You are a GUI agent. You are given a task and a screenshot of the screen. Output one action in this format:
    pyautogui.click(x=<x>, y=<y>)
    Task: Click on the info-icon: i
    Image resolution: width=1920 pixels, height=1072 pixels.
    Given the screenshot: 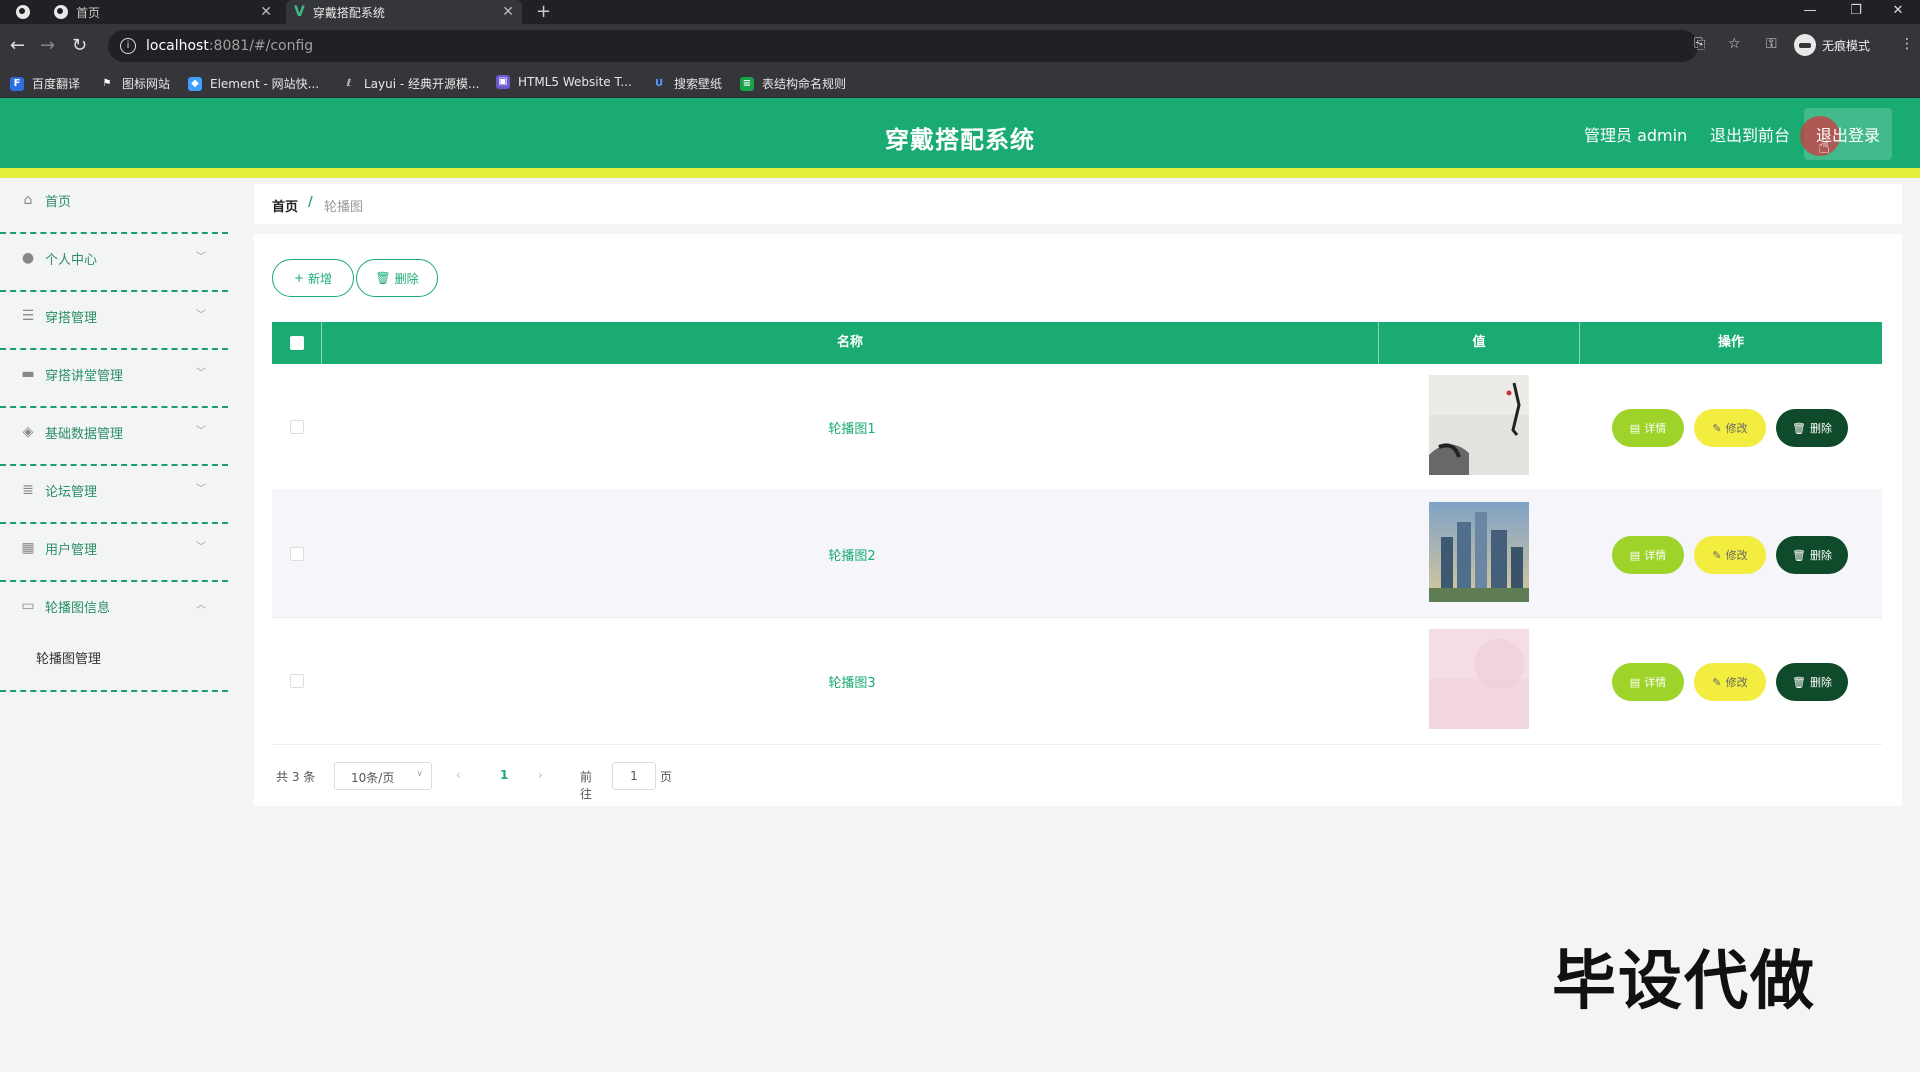 What is the action you would take?
    pyautogui.click(x=128, y=46)
    